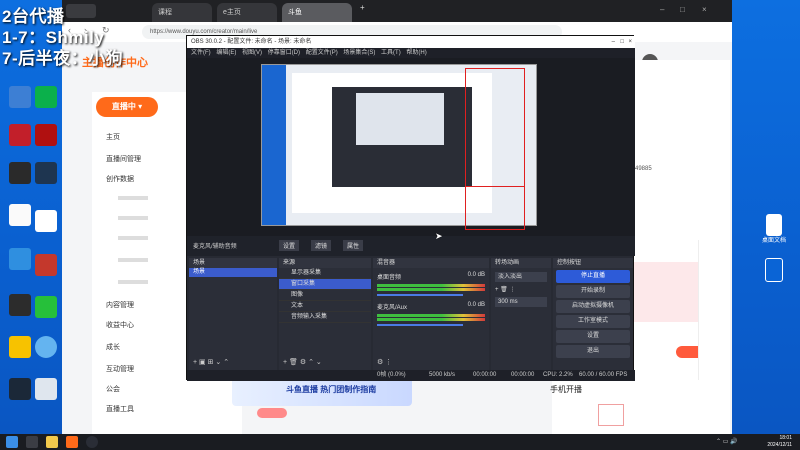 The height and width of the screenshot is (450, 800). What do you see at coordinates (215, 247) in the screenshot?
I see `toolbar-audio-label: 麦克风/辅助音频` at bounding box center [215, 247].